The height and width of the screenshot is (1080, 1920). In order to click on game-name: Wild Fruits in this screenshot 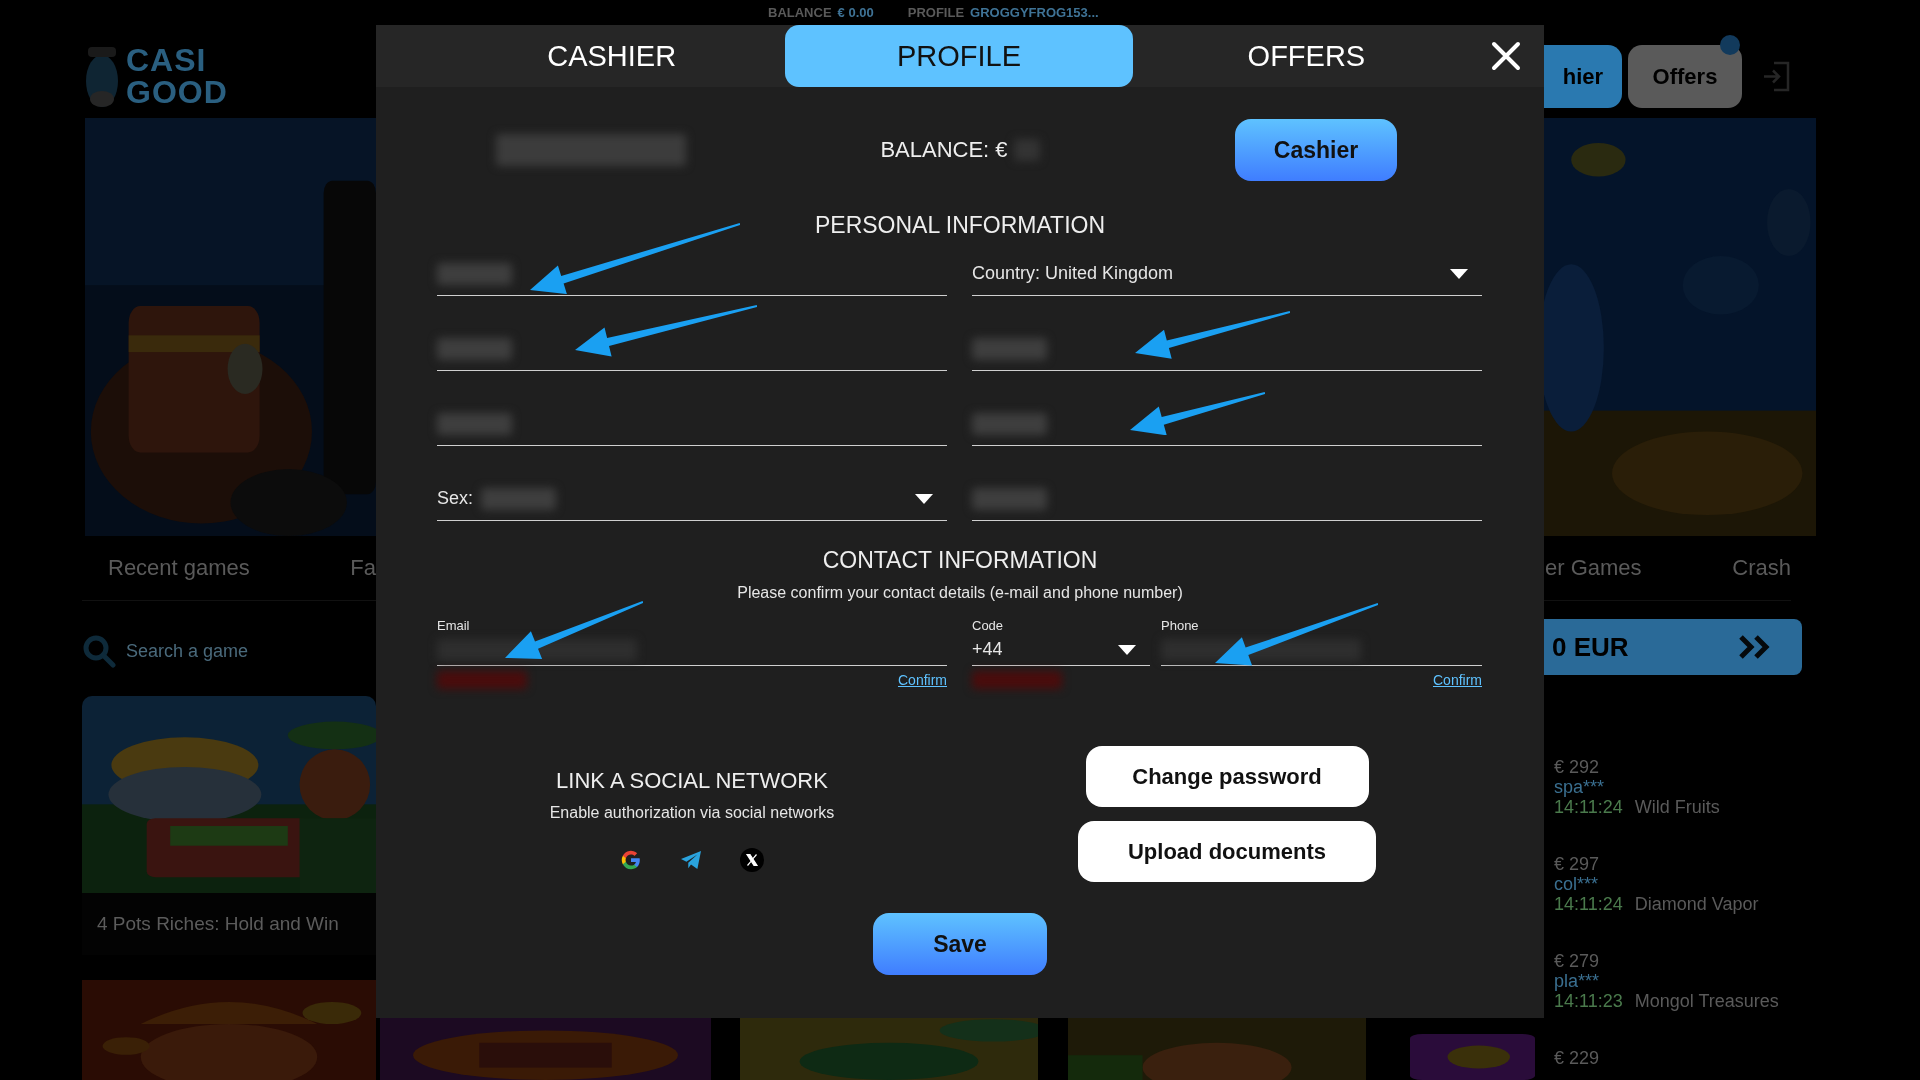, I will do `click(1677, 807)`.